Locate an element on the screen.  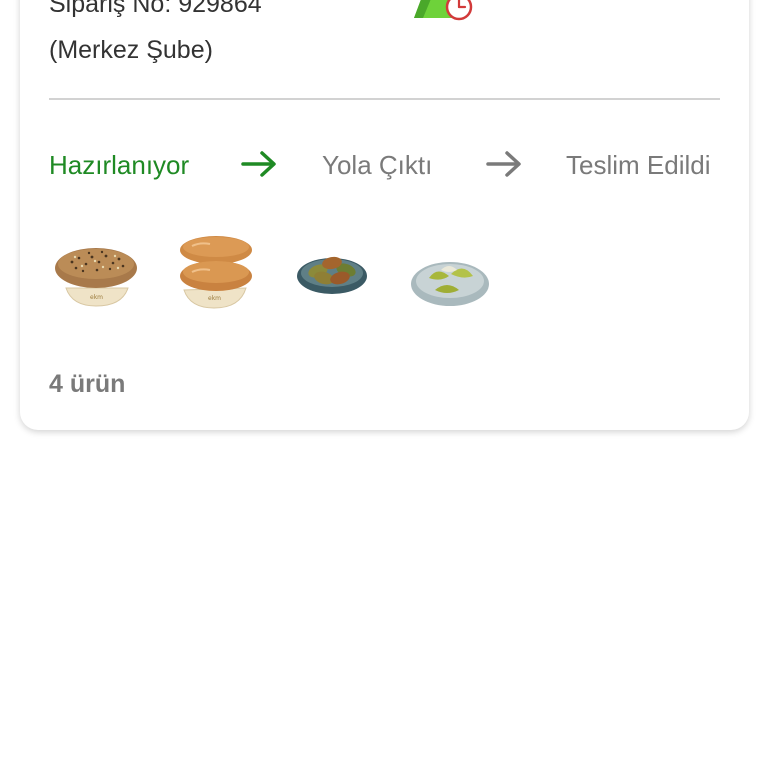
item-count: 4 ürün is located at coordinates (87, 384).